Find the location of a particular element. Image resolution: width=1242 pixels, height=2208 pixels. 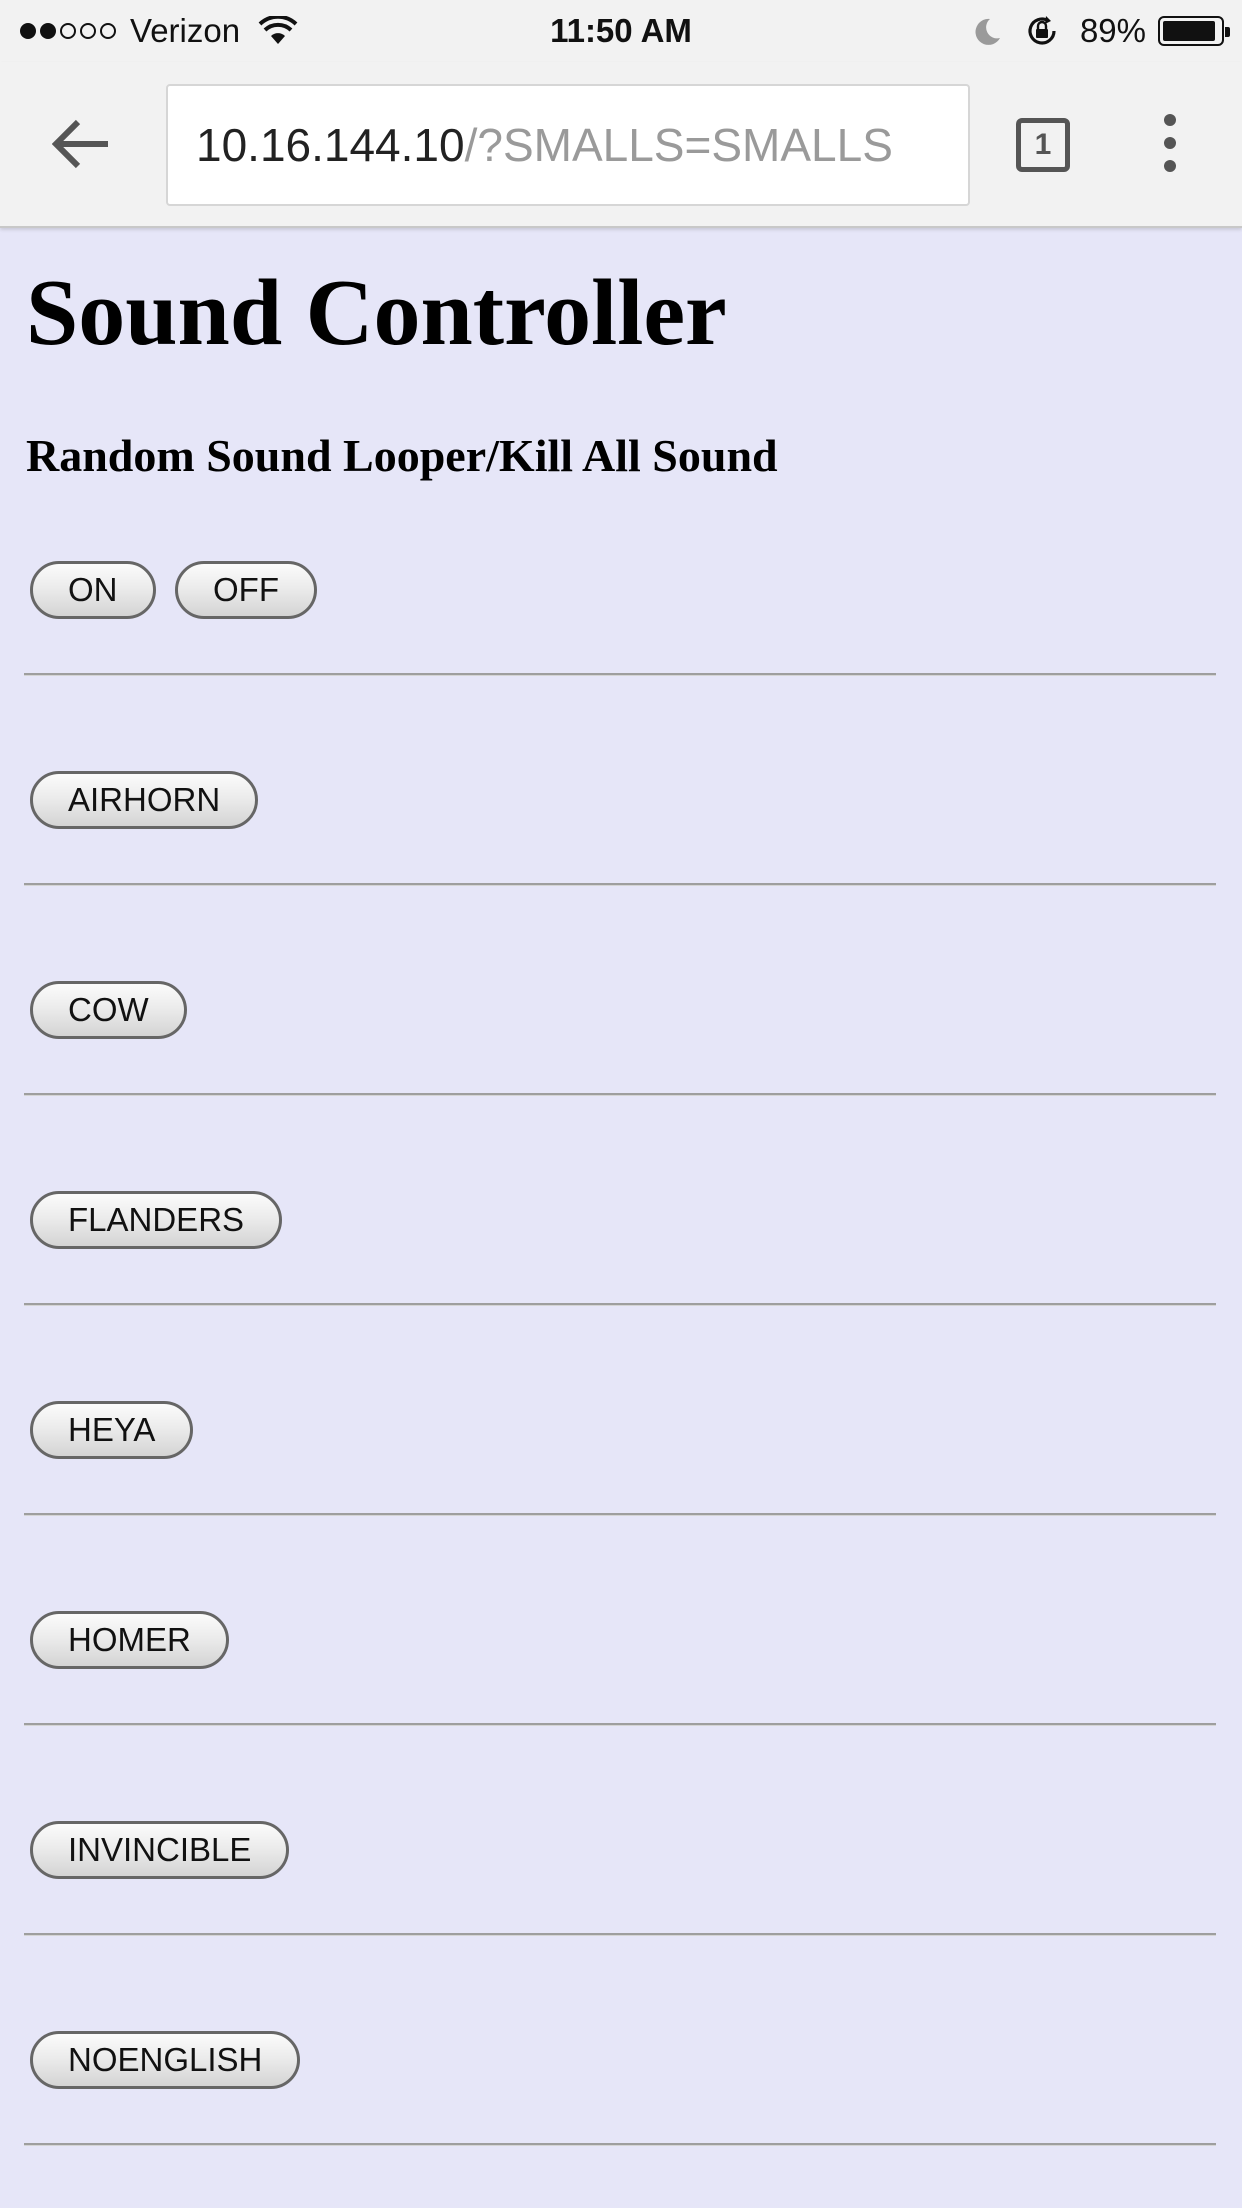

browser-toolbar: 10.16.144.10/?SMALLS=SMALLS 1 is located at coordinates (621, 145).